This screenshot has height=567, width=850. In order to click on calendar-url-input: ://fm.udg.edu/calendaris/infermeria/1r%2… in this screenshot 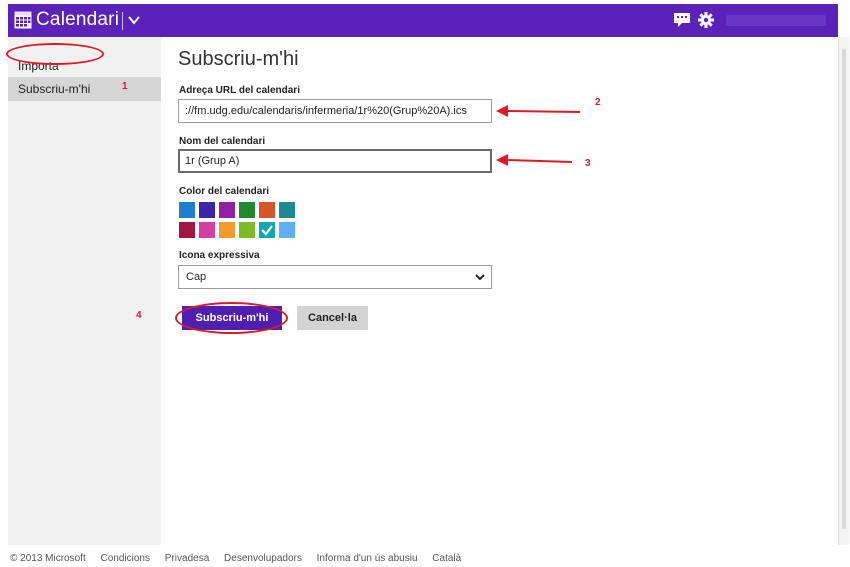, I will do `click(335, 111)`.